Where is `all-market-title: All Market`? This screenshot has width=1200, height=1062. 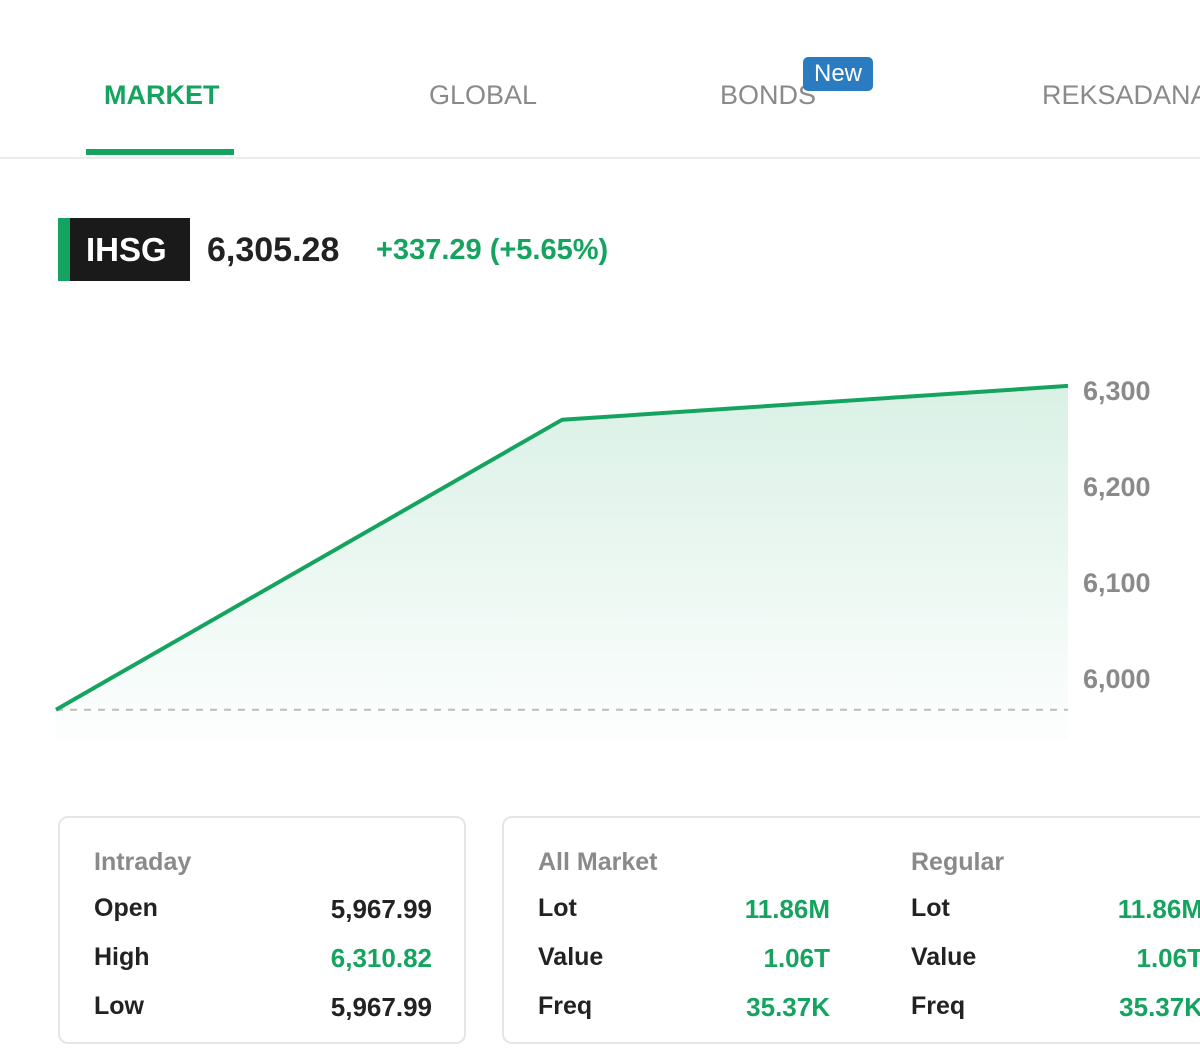
all-market-title: All Market is located at coordinates (598, 862).